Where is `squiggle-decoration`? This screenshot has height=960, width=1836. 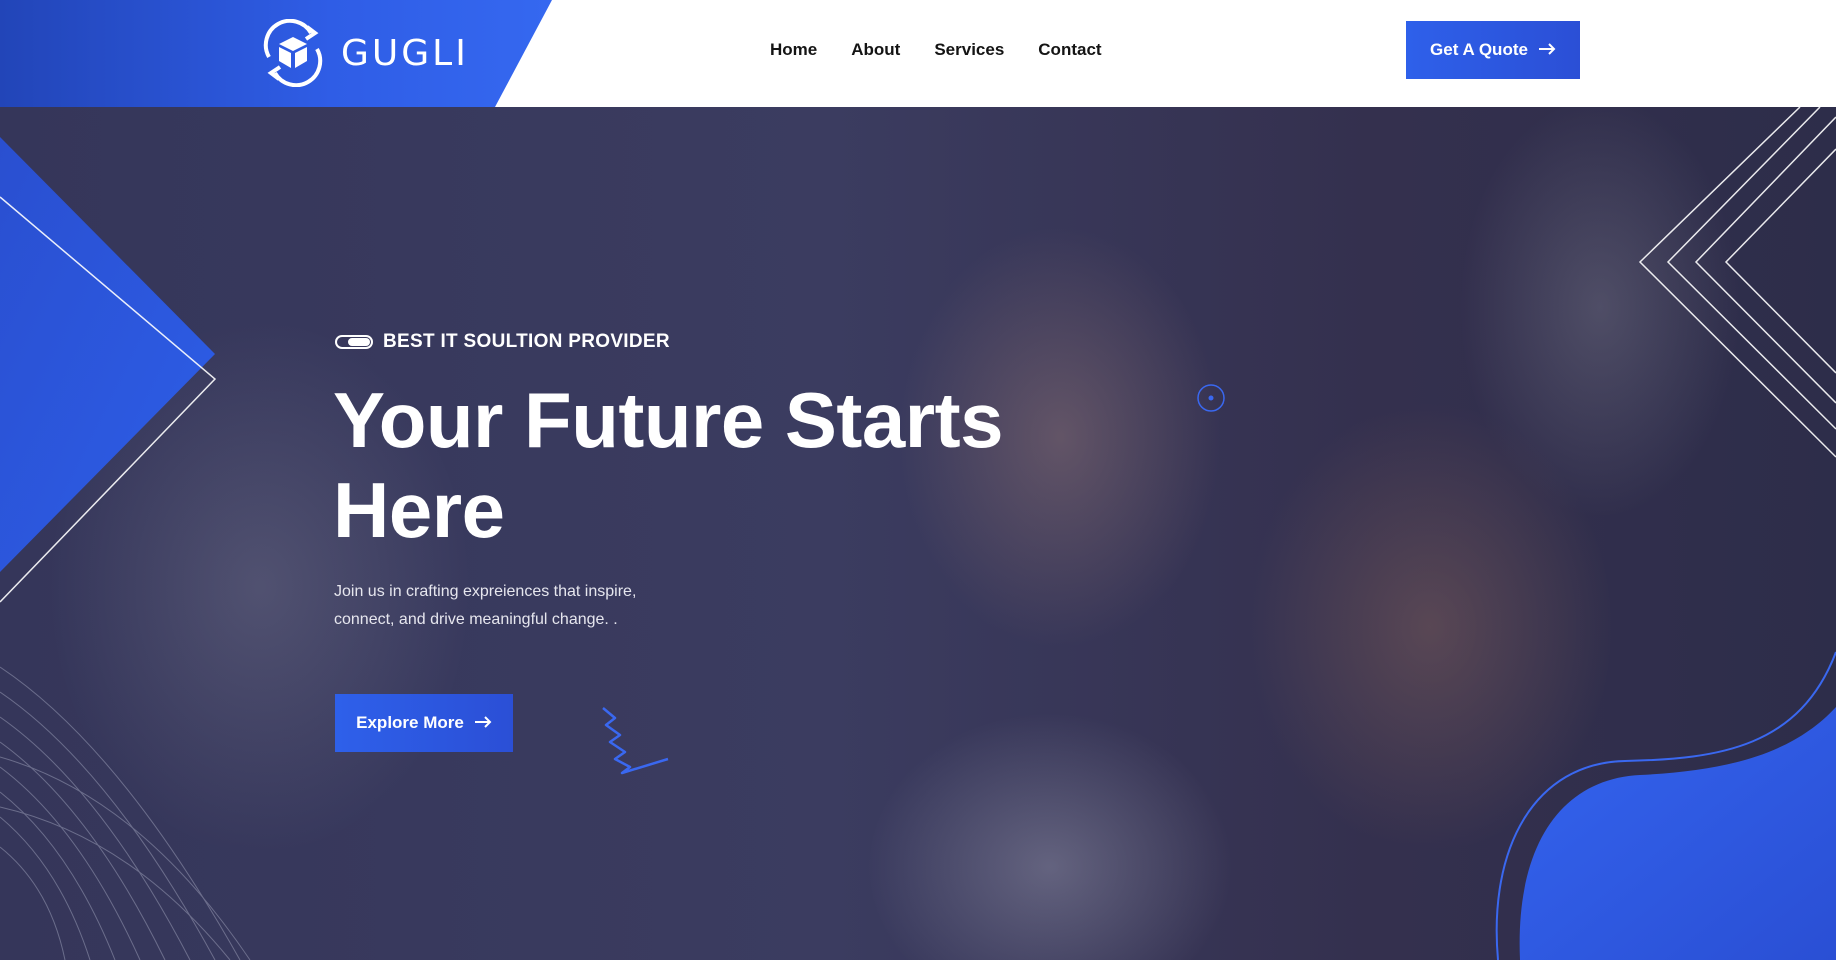 squiggle-decoration is located at coordinates (635, 741).